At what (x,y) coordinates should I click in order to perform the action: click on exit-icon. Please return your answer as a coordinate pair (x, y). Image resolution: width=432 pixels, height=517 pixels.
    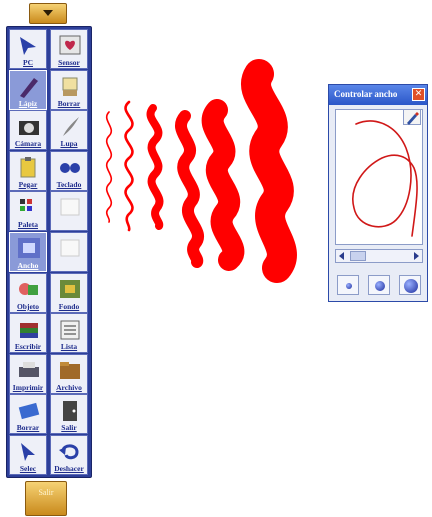
    Looking at the image, I should click on (70, 411).